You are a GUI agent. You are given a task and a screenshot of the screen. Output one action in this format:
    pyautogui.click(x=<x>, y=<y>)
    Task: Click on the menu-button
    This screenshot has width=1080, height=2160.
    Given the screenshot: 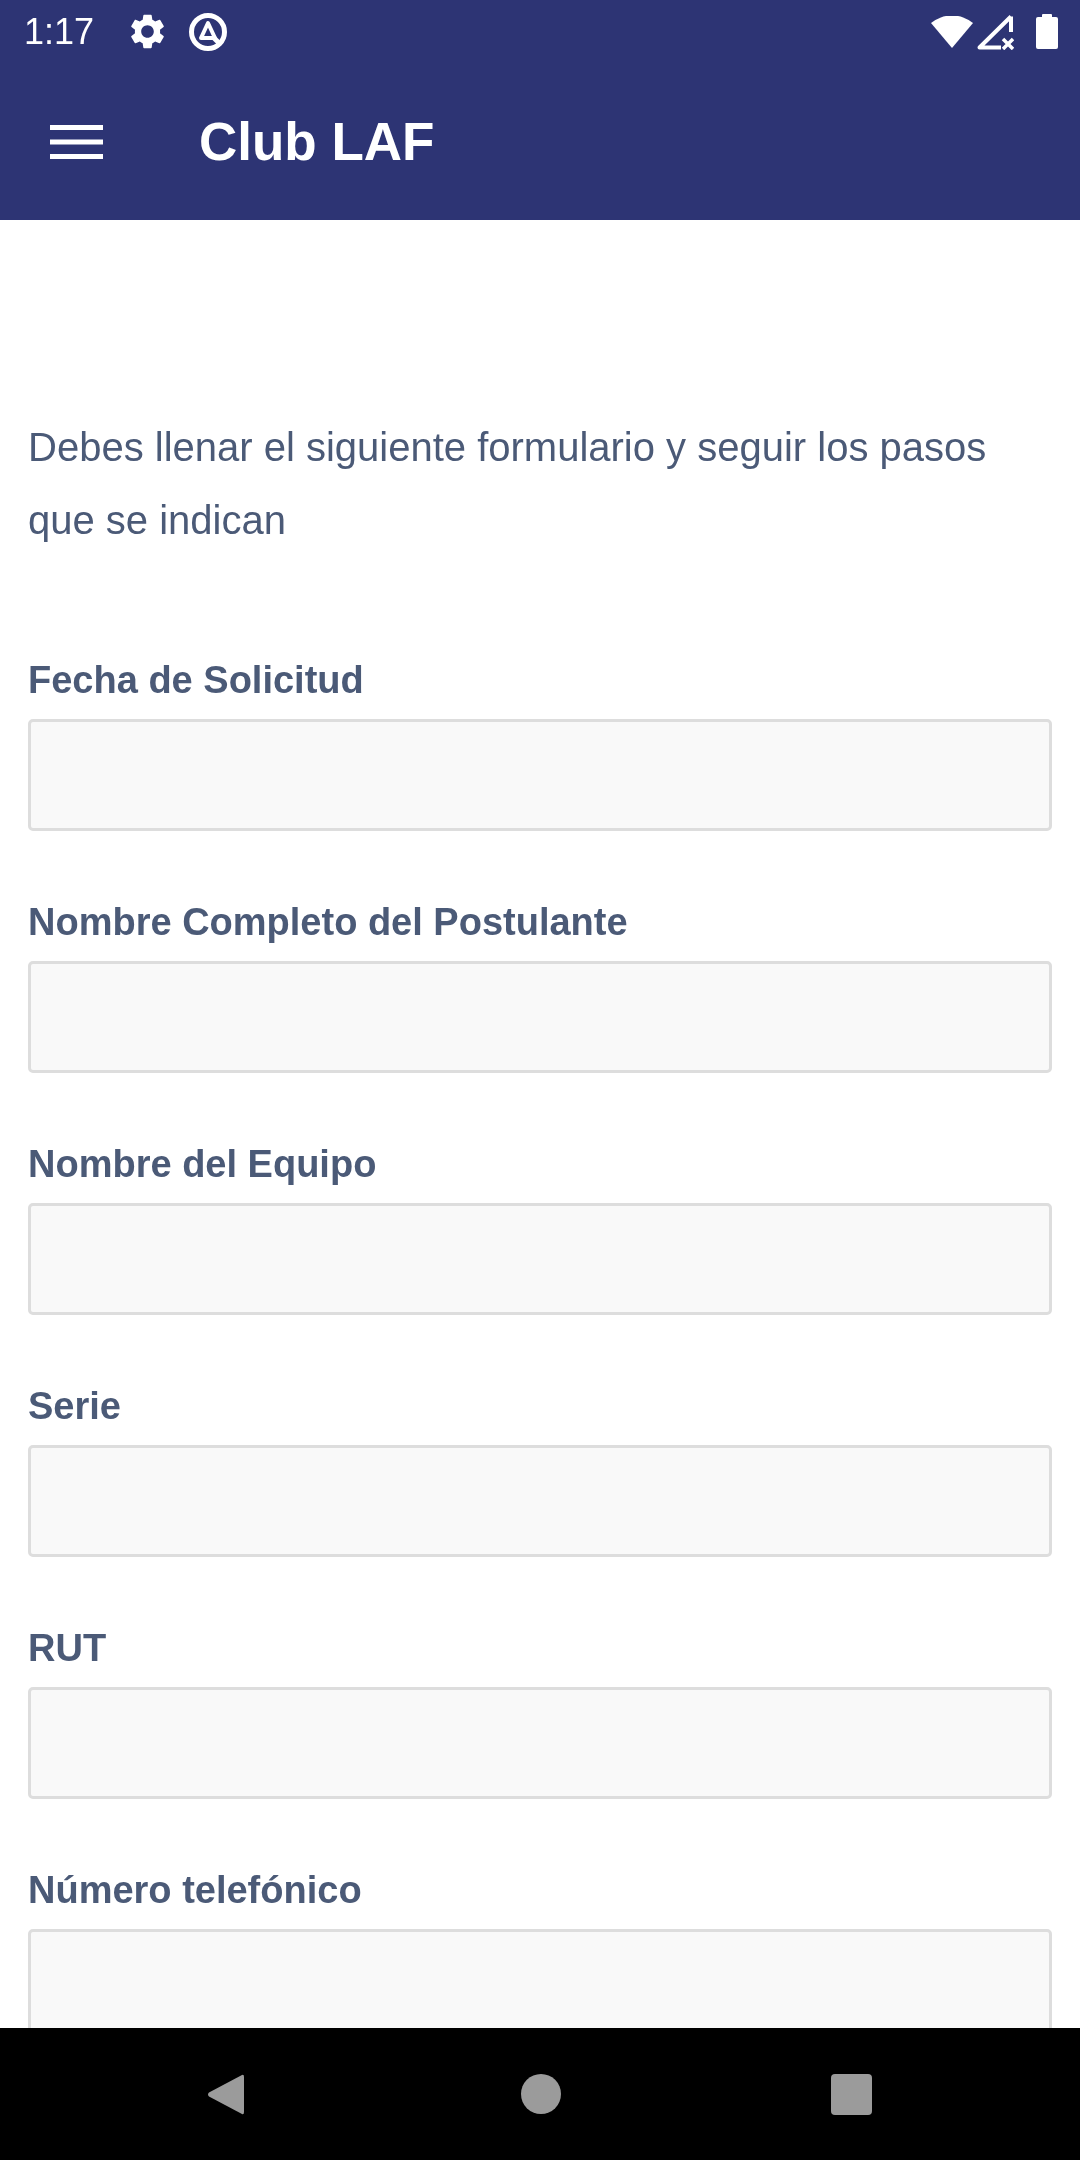 What is the action you would take?
    pyautogui.click(x=76, y=141)
    